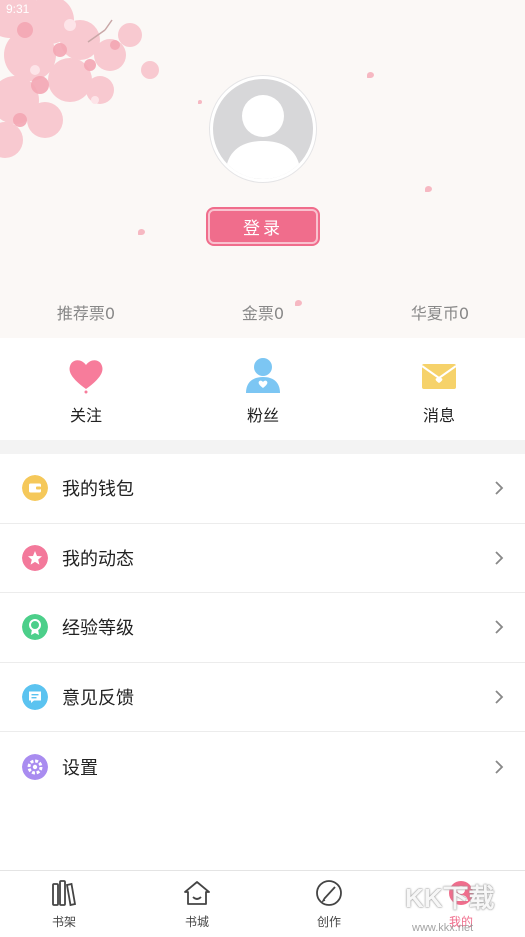 The image size is (525, 937). What do you see at coordinates (329, 893) in the screenshot?
I see `create-icon` at bounding box center [329, 893].